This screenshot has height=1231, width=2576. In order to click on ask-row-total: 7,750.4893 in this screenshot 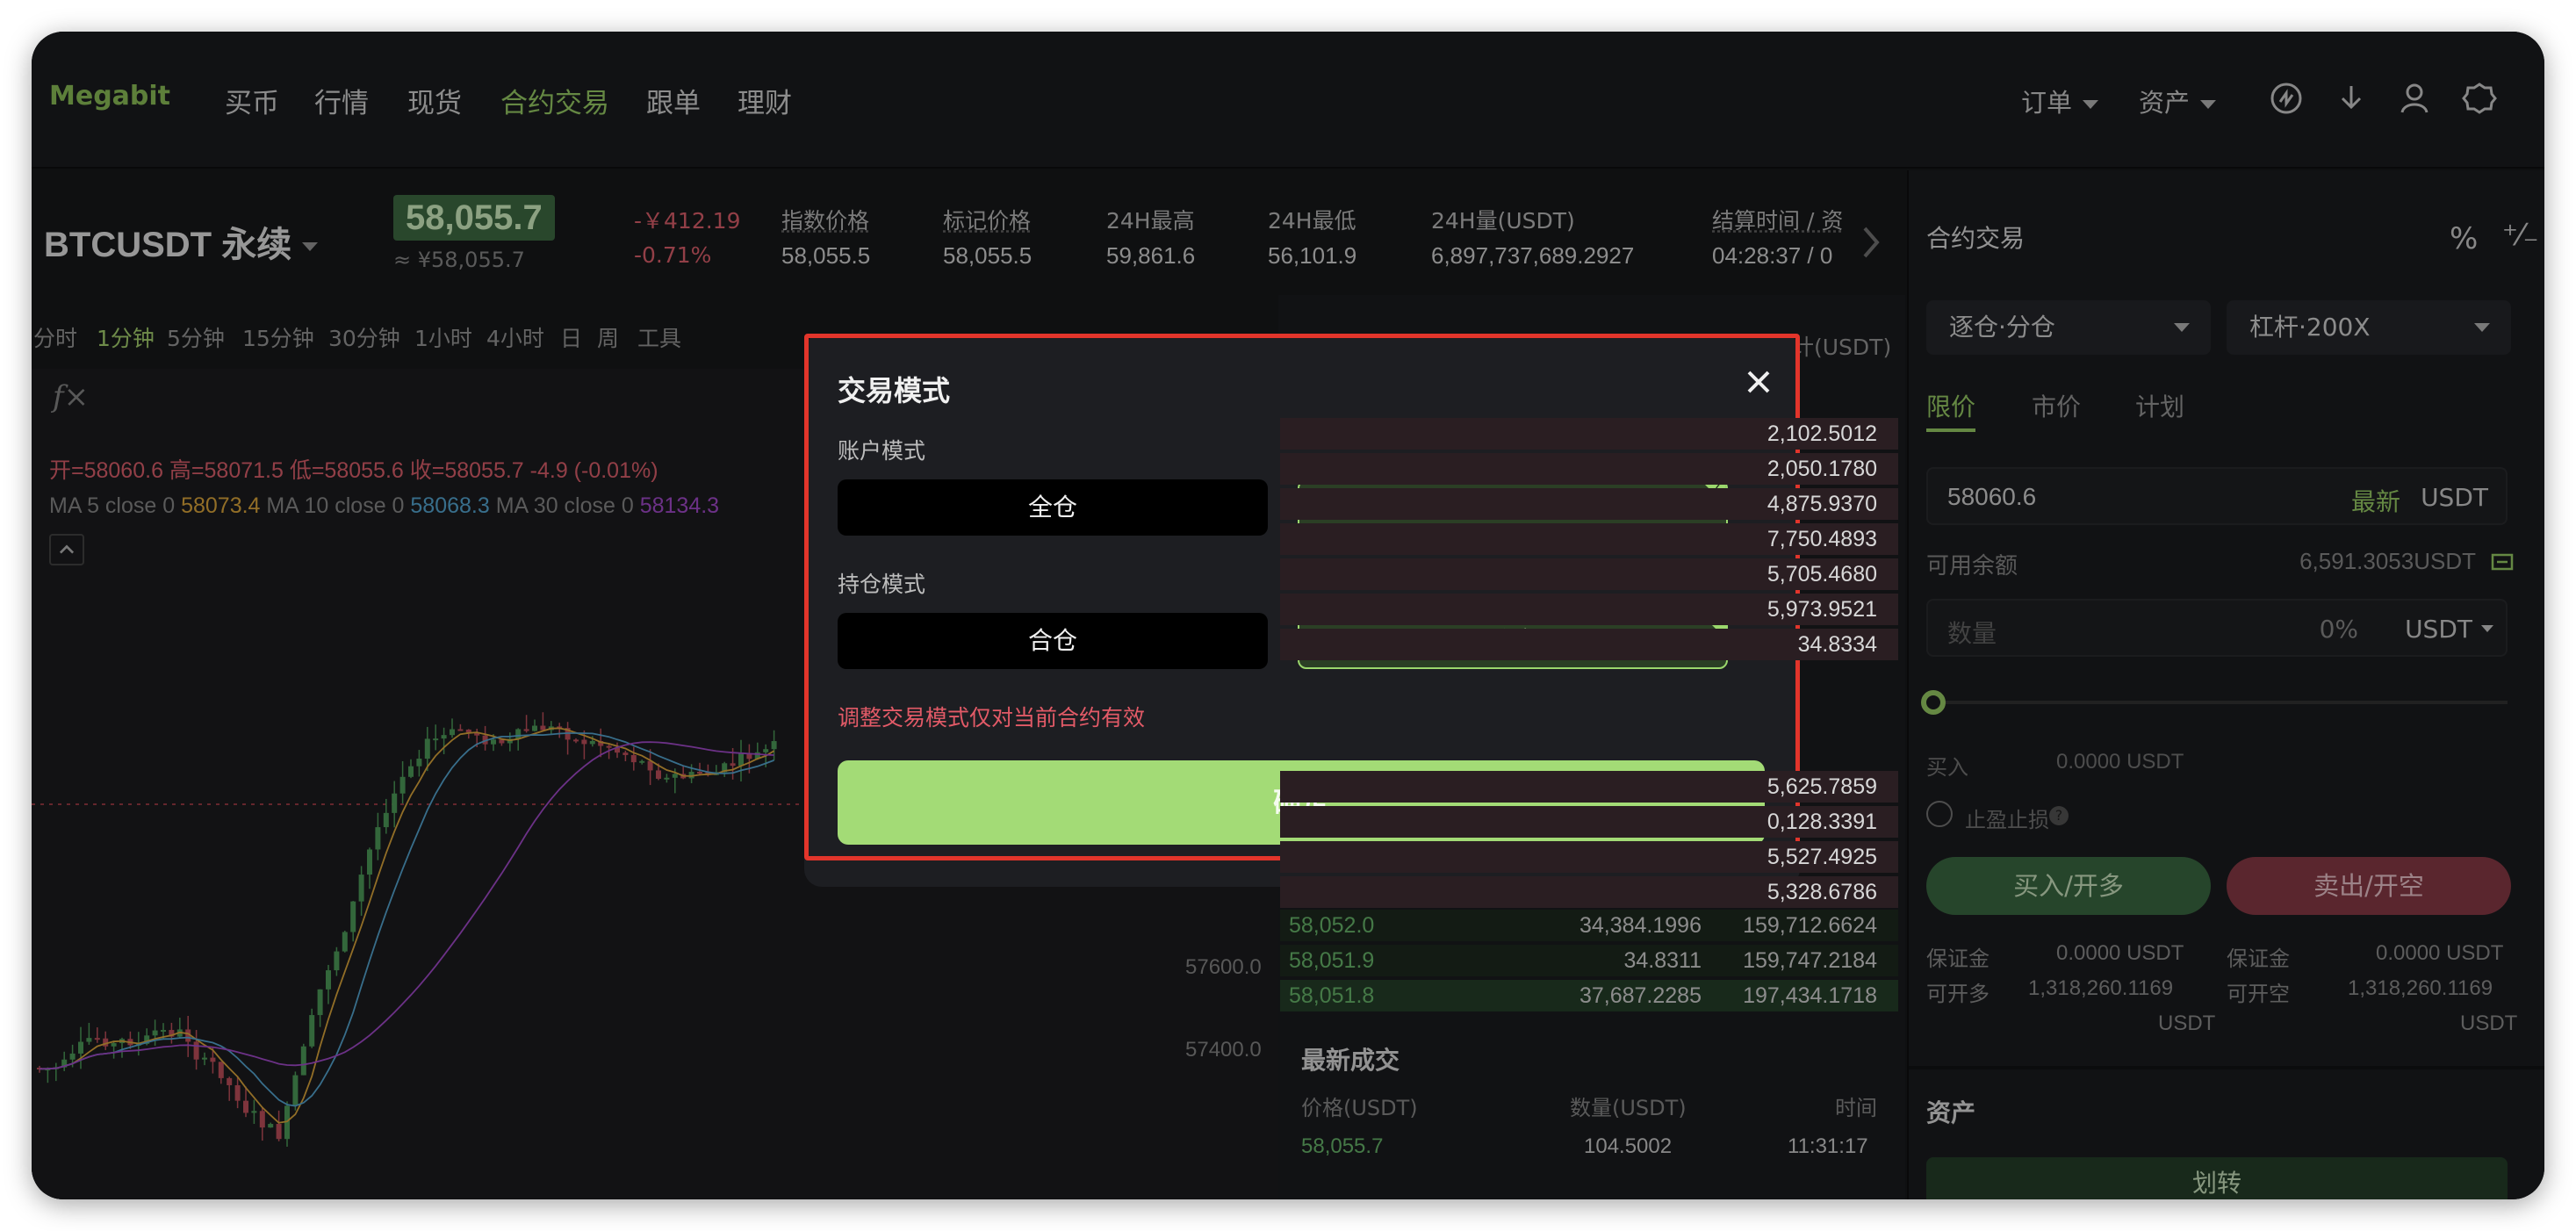, I will do `click(1822, 539)`.